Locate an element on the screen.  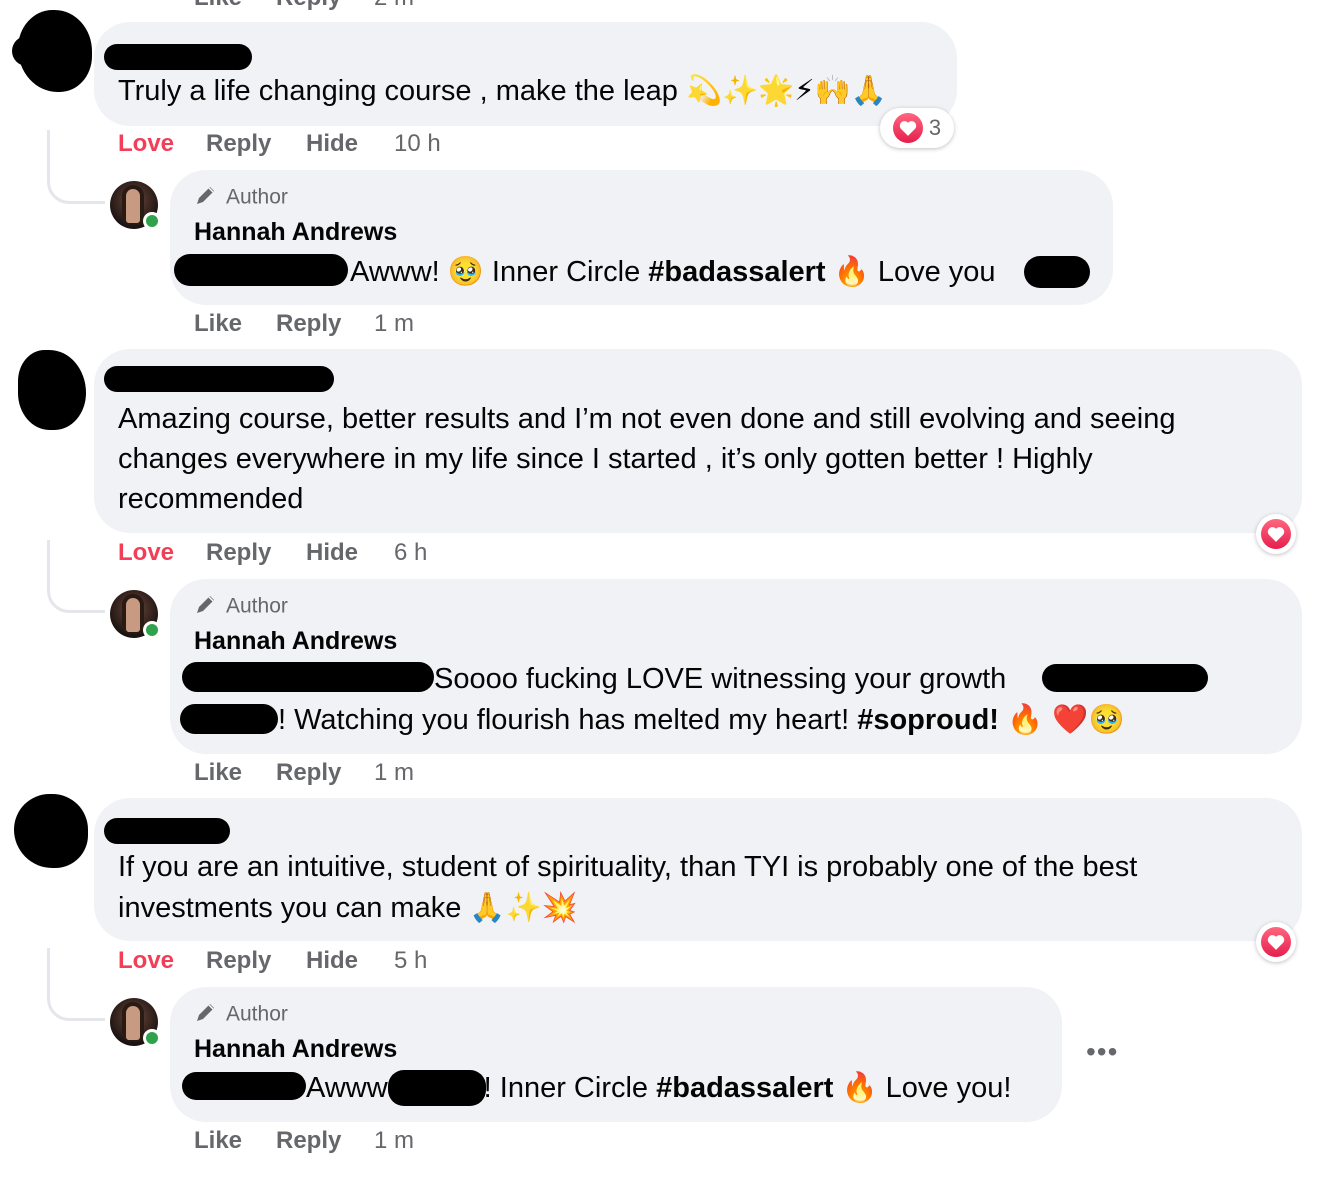
comment-actions: Love Reply Hide 10 h is located at coordinates (318, 145).